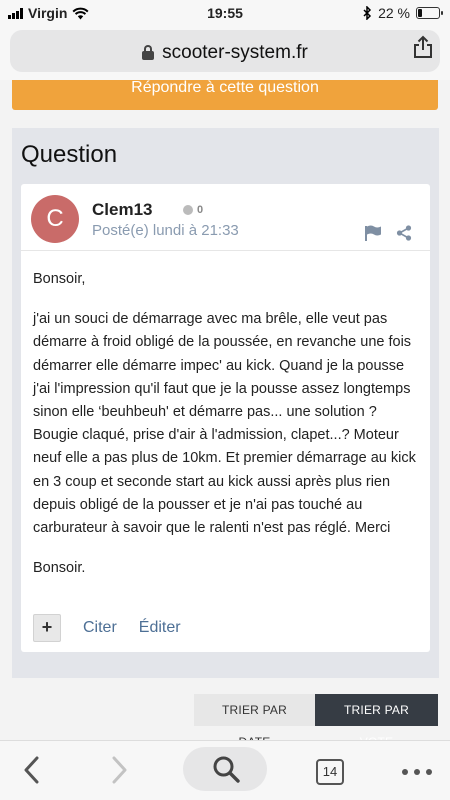 The image size is (450, 800). What do you see at coordinates (165, 230) in the screenshot?
I see `post-date: Posté(e) lundi à 21:33` at bounding box center [165, 230].